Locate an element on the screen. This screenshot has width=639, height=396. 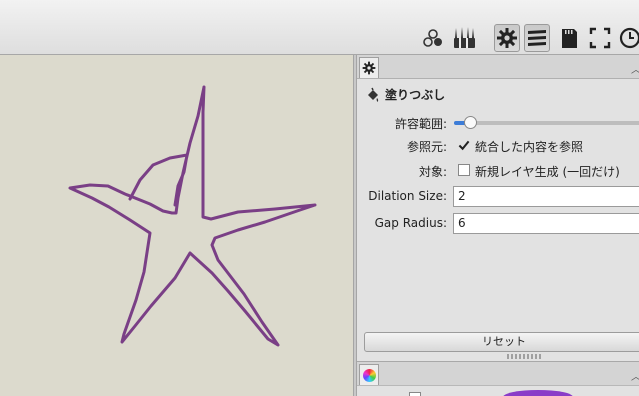
collapse-arrow-icon: ︿ is located at coordinates (635, 68).